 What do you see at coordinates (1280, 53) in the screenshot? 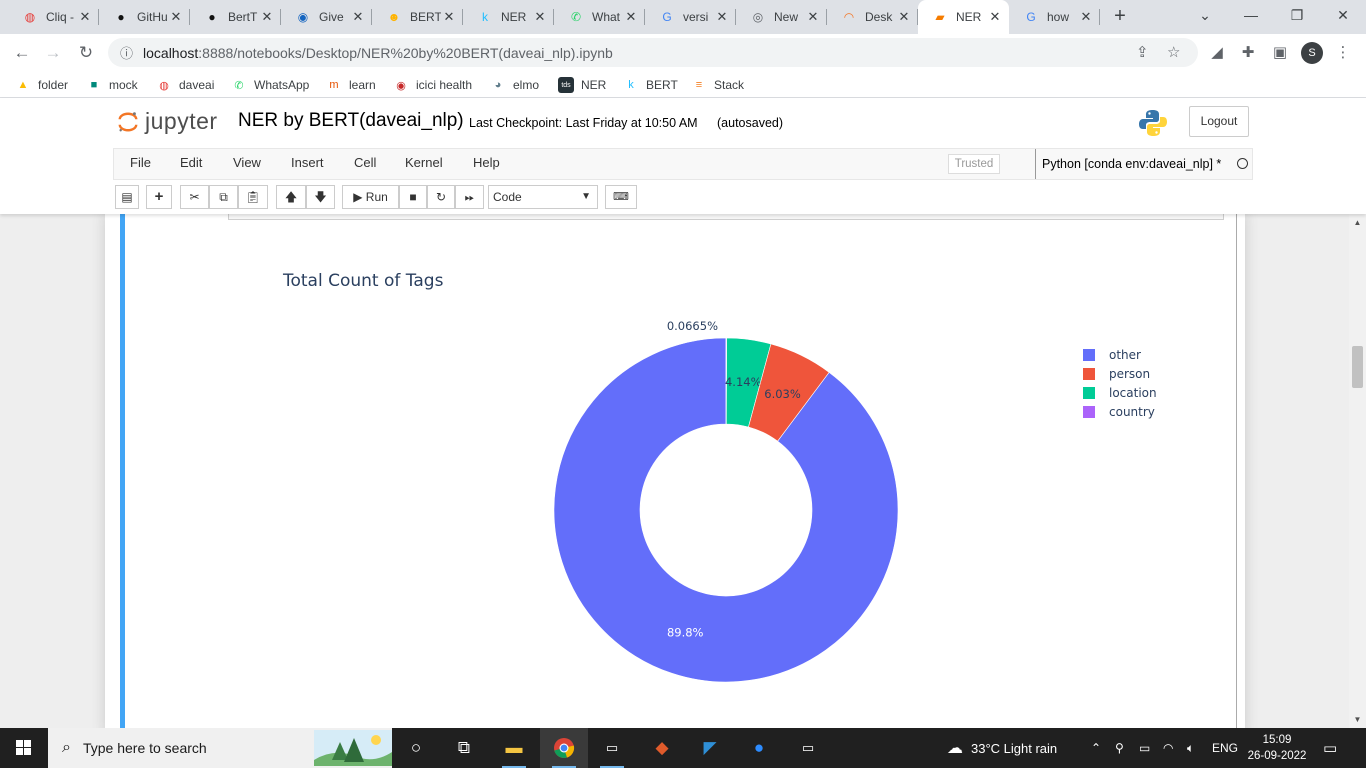
I see `side-panel-icon: ▣` at bounding box center [1280, 53].